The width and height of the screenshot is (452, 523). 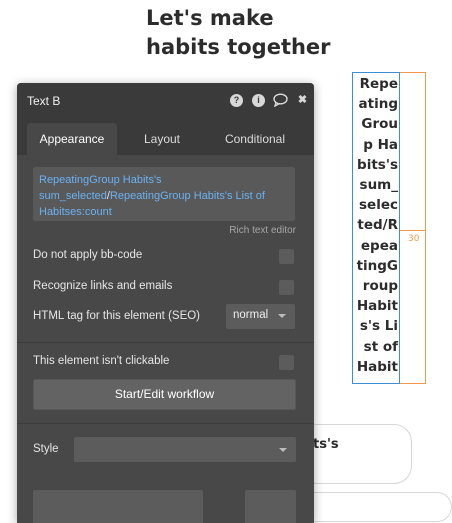 What do you see at coordinates (356, 454) in the screenshot?
I see `background-card` at bounding box center [356, 454].